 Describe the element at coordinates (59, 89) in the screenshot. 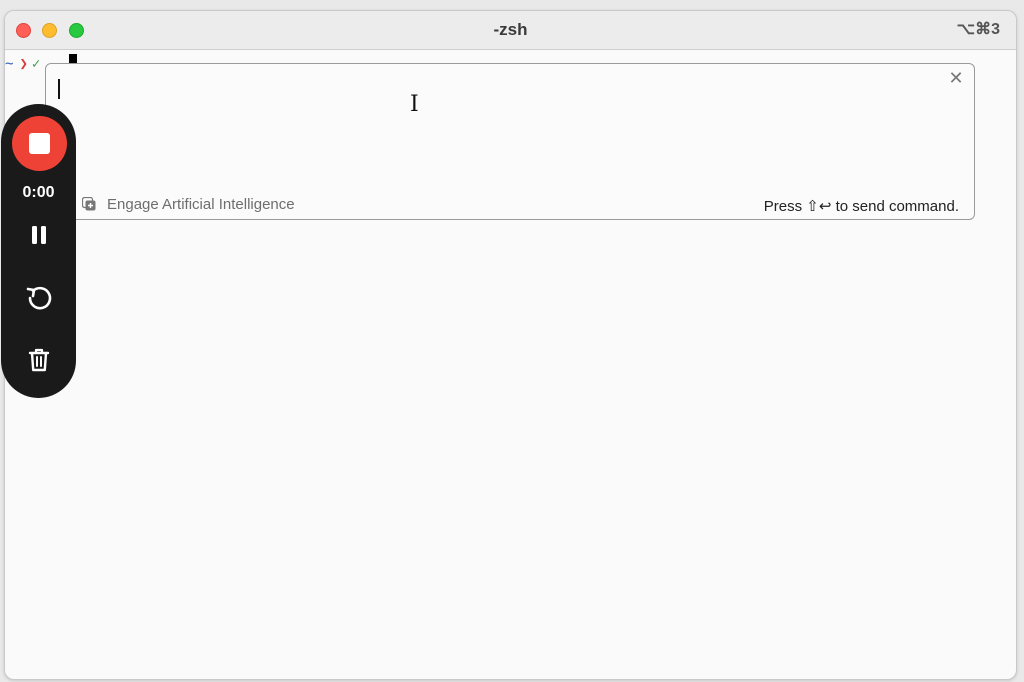

I see `text-caret` at that location.